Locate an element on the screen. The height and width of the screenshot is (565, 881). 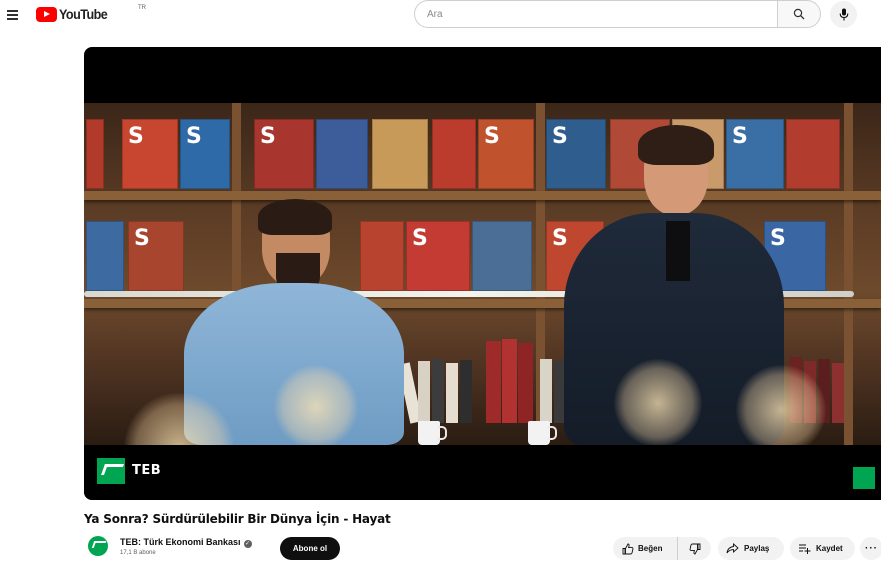
voice-search-button is located at coordinates (843, 14).